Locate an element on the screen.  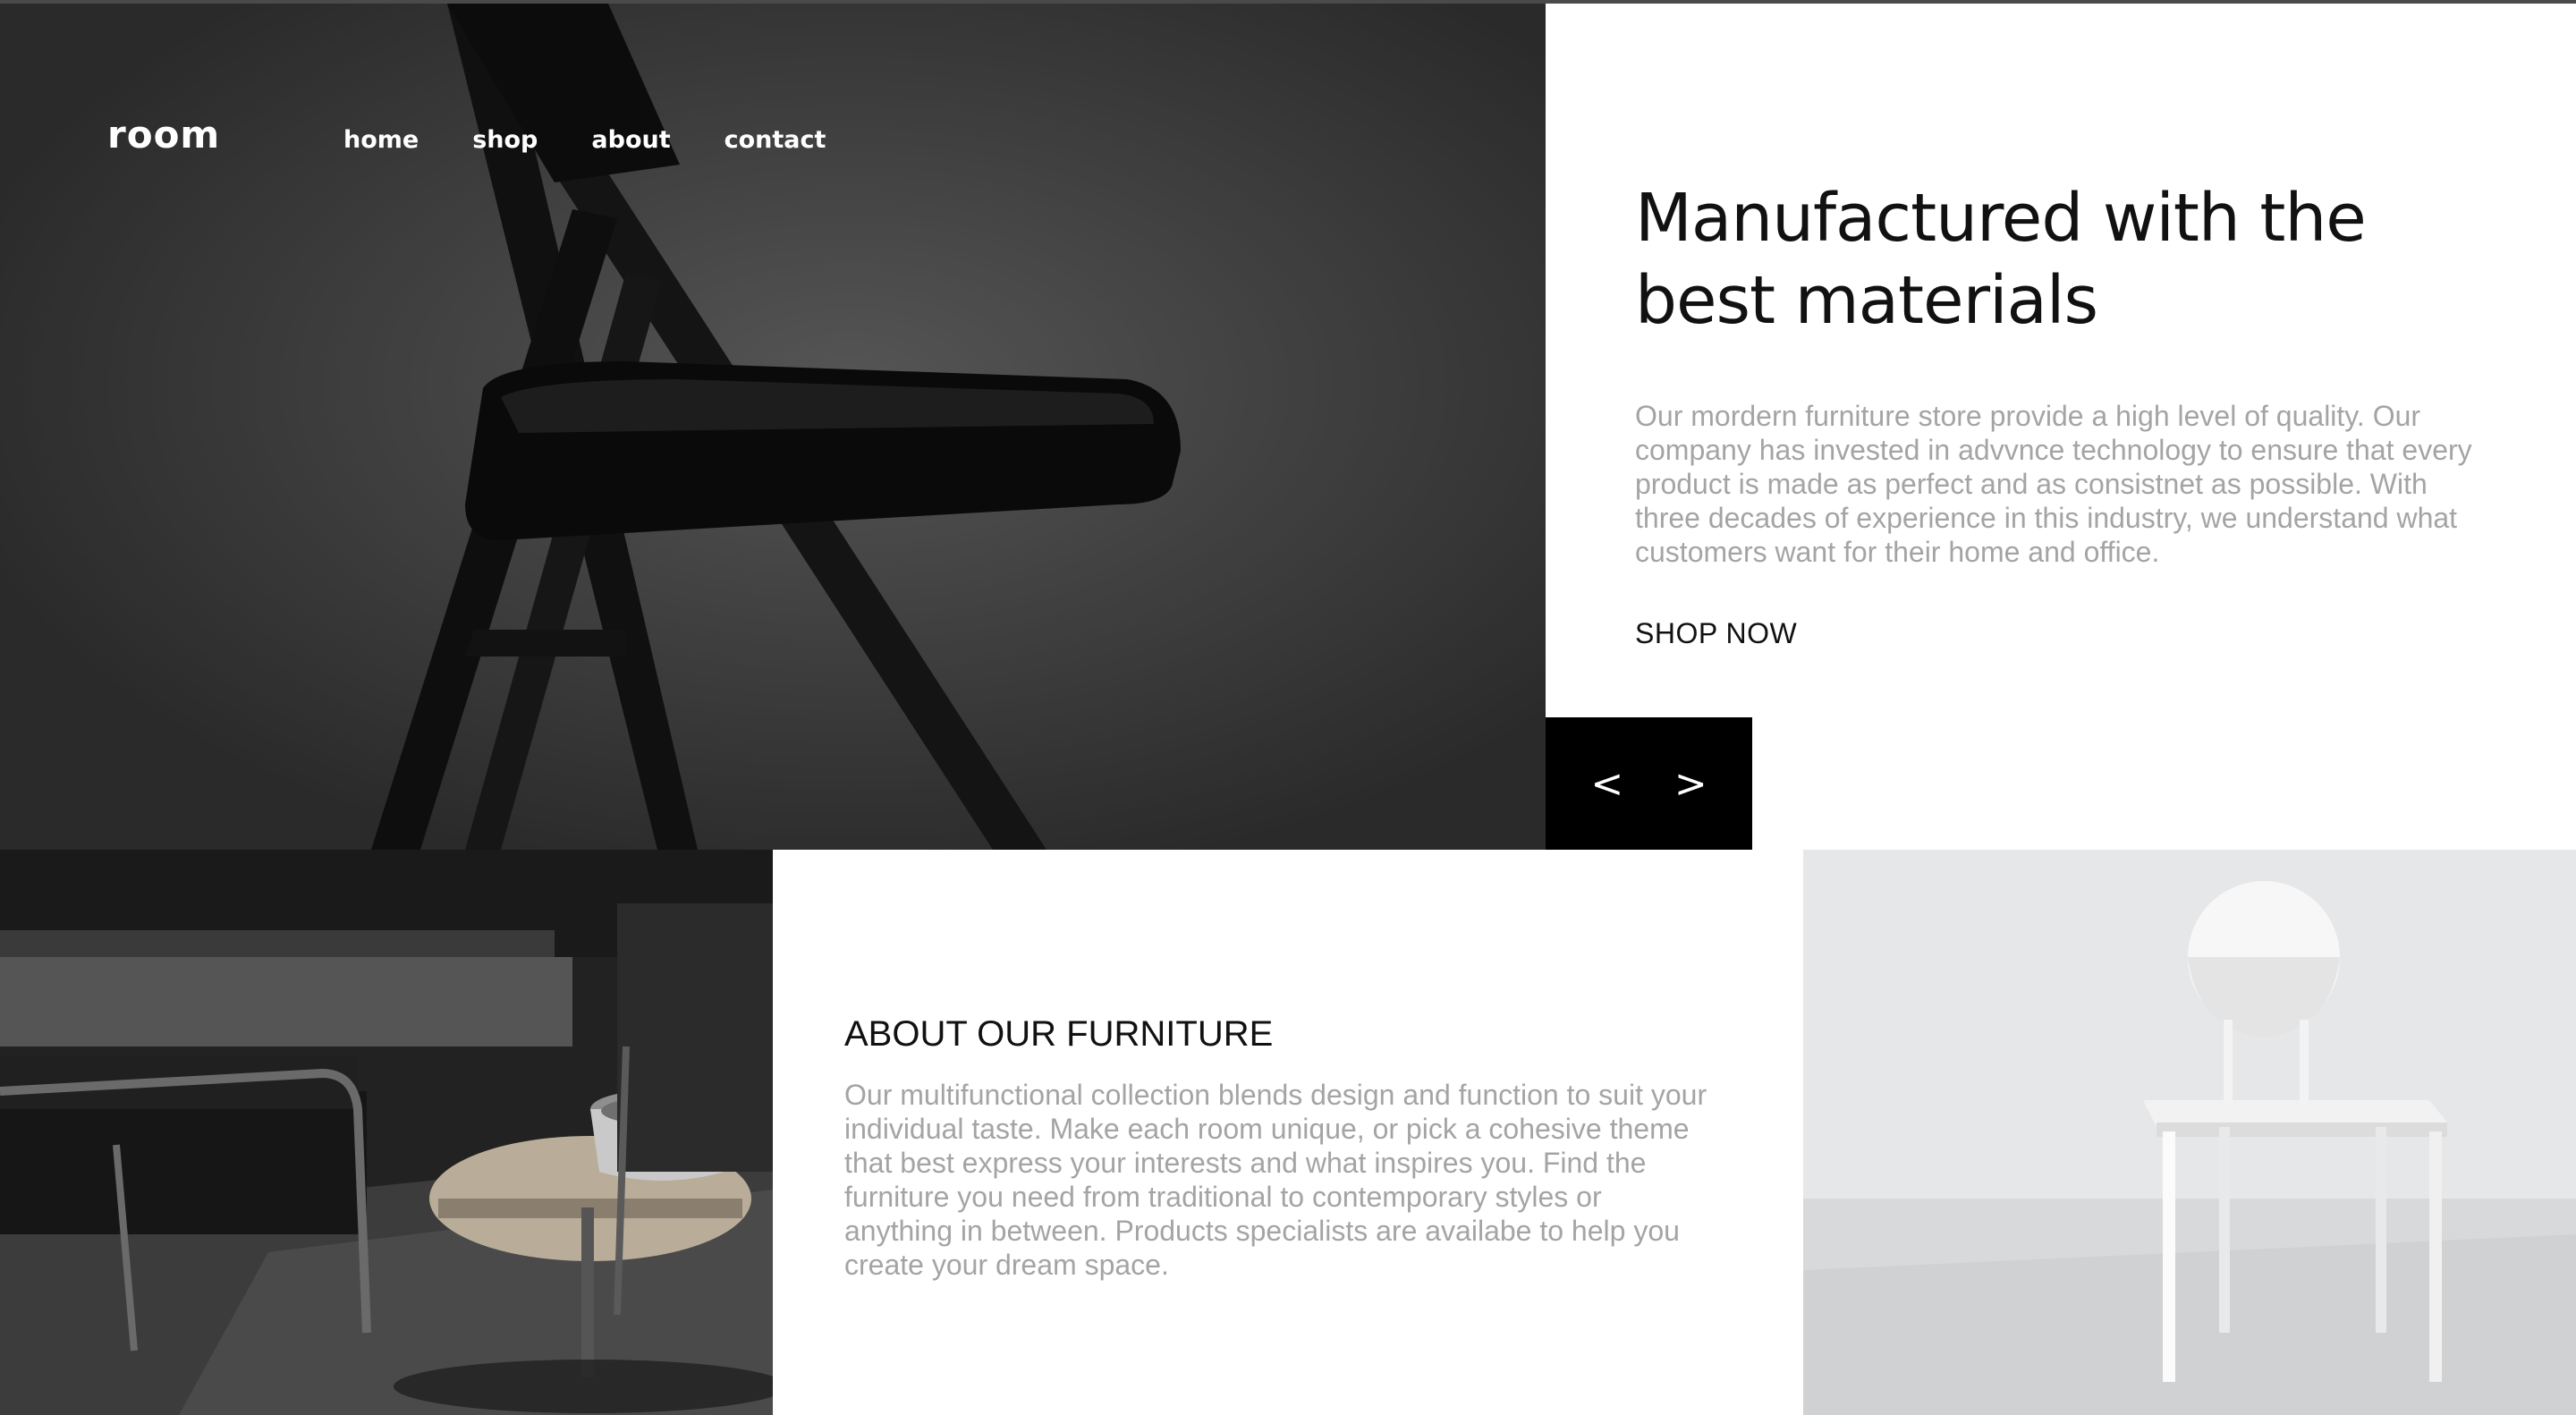
nav-shop-link: shop is located at coordinates (505, 140).